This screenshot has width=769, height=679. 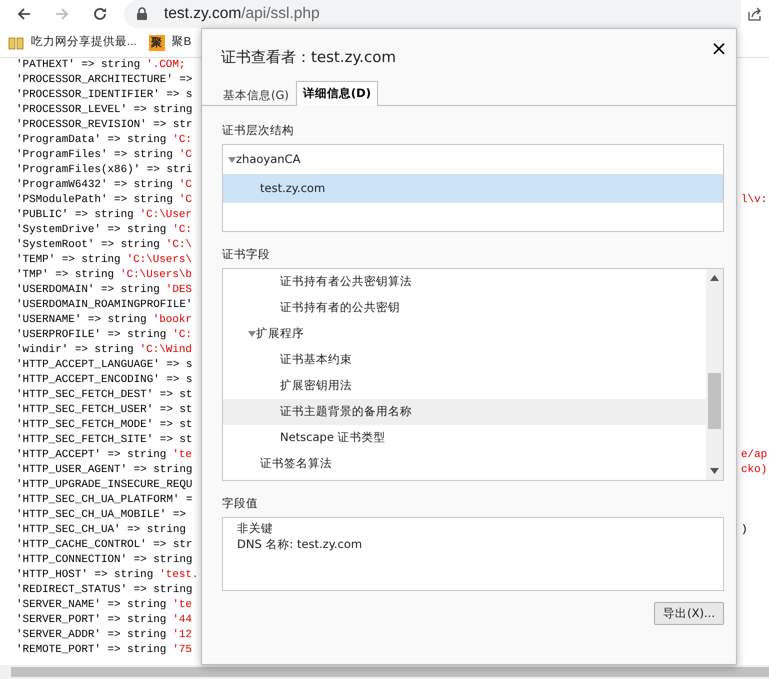 I want to click on code-line: 'HTTP_USER_AGENT' => string, so click(x=104, y=470).